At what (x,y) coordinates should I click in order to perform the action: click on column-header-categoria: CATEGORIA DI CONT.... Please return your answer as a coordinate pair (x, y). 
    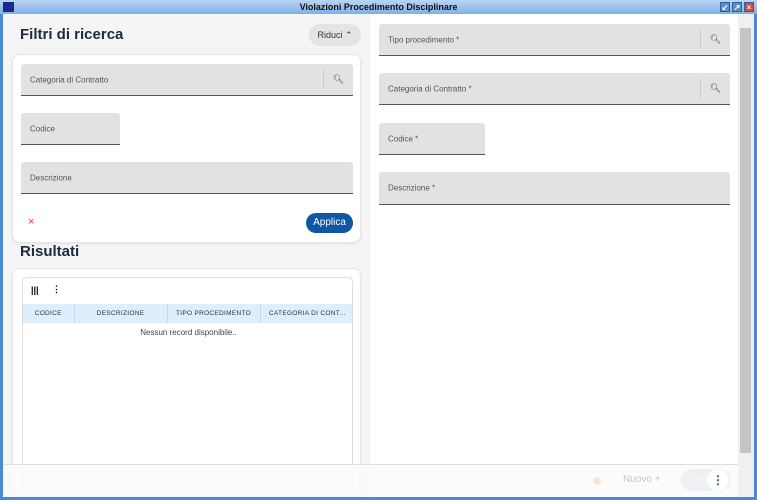
    Looking at the image, I should click on (306, 313).